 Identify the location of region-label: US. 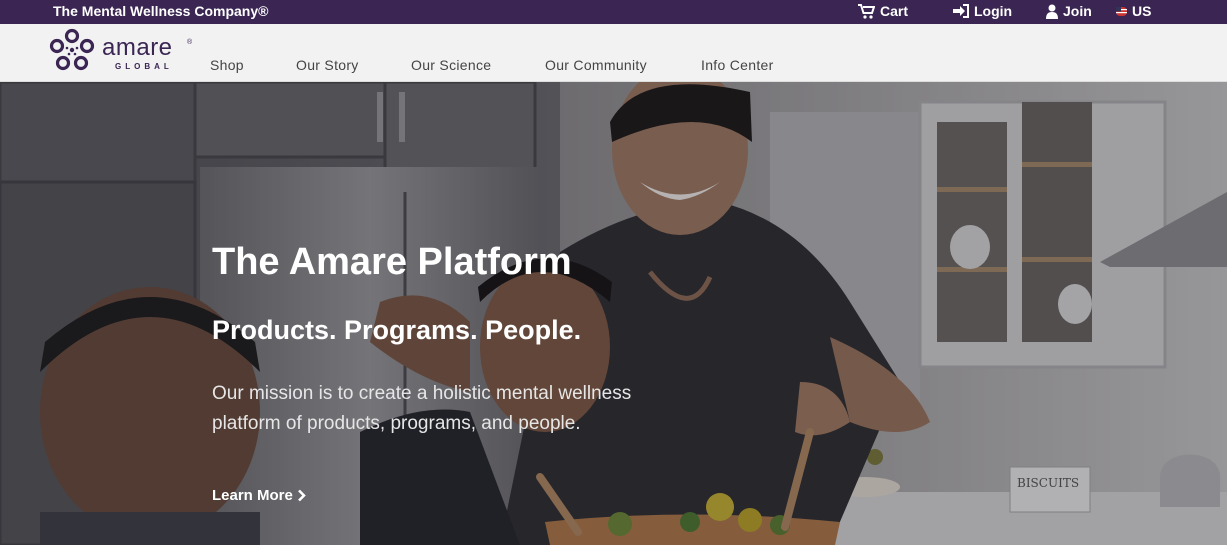
(1142, 11).